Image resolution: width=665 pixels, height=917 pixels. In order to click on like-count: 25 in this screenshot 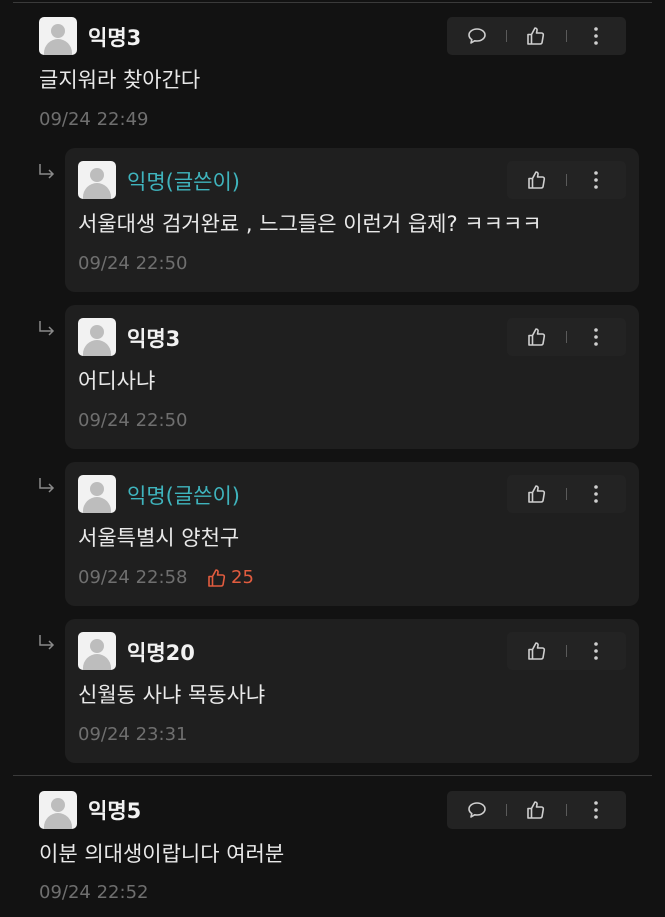, I will do `click(230, 578)`.